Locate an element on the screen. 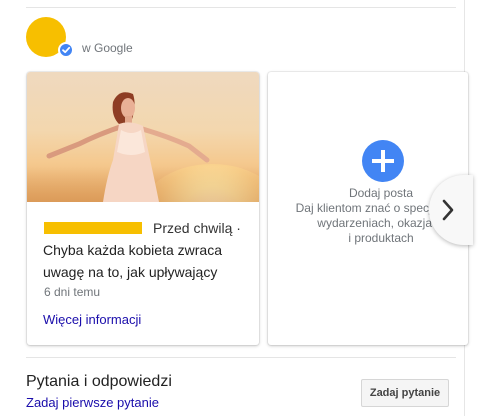 Image resolution: width=484 pixels, height=416 pixels. plus-icon is located at coordinates (383, 161).